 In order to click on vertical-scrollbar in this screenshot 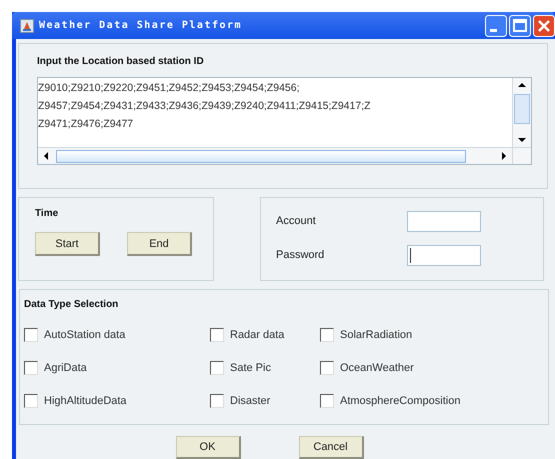, I will do `click(521, 112)`.